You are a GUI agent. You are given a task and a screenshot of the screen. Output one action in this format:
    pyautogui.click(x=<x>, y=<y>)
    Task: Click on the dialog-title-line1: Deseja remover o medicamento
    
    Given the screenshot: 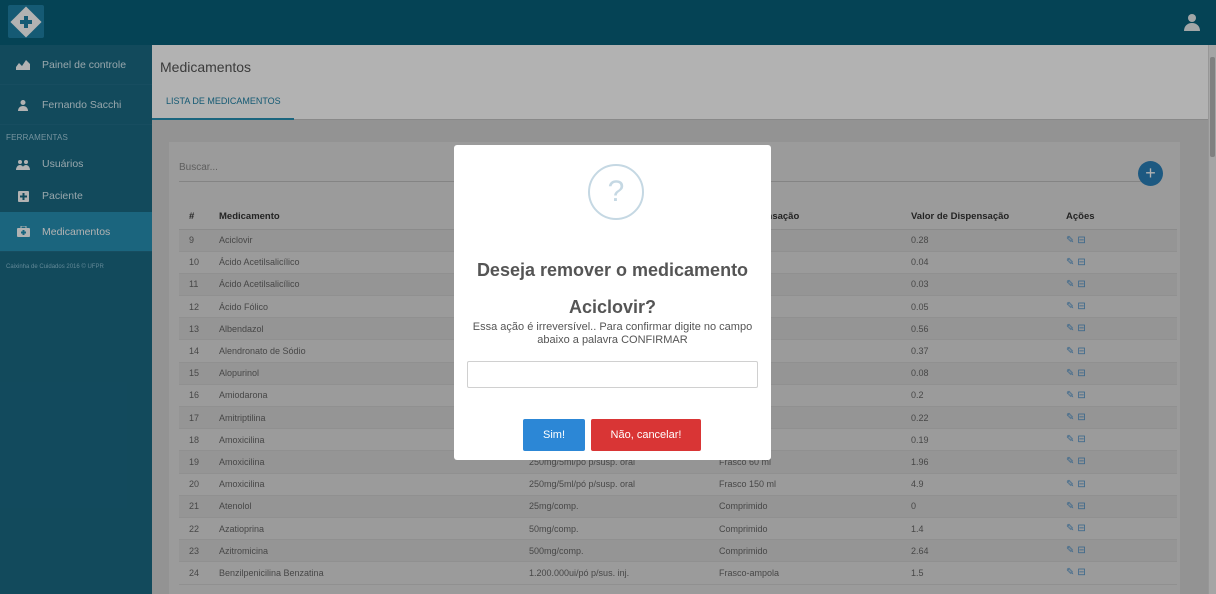 What is the action you would take?
    pyautogui.click(x=612, y=270)
    